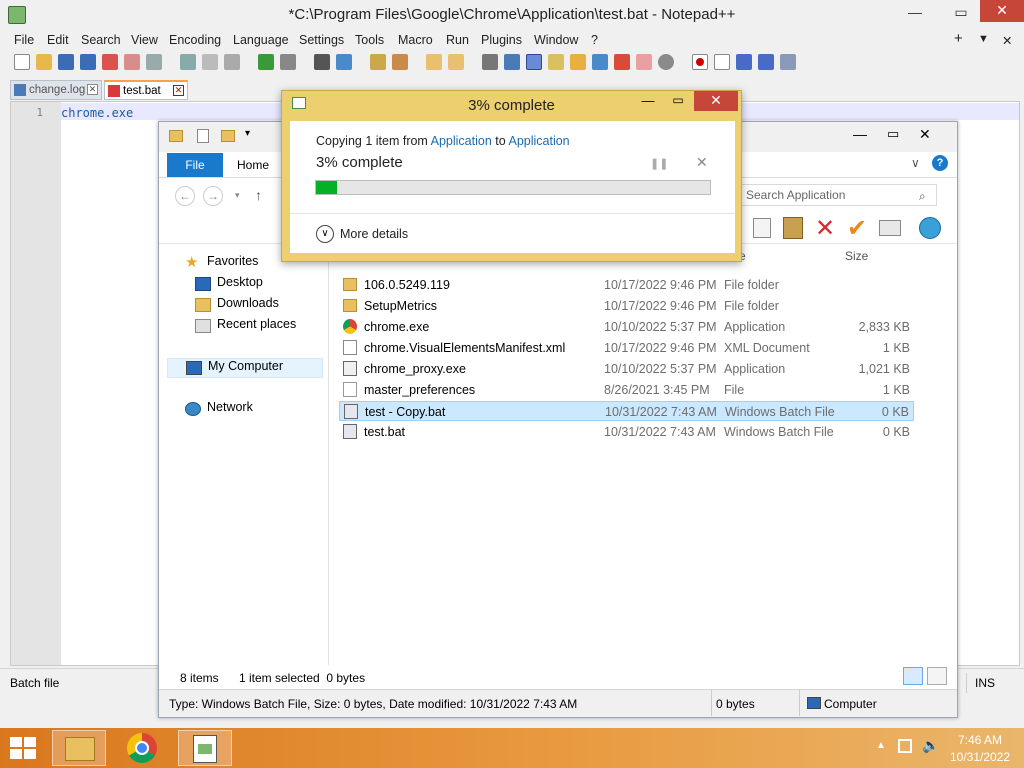 The height and width of the screenshot is (768, 1024). What do you see at coordinates (837, 195) in the screenshot?
I see `search-input: Search Application` at bounding box center [837, 195].